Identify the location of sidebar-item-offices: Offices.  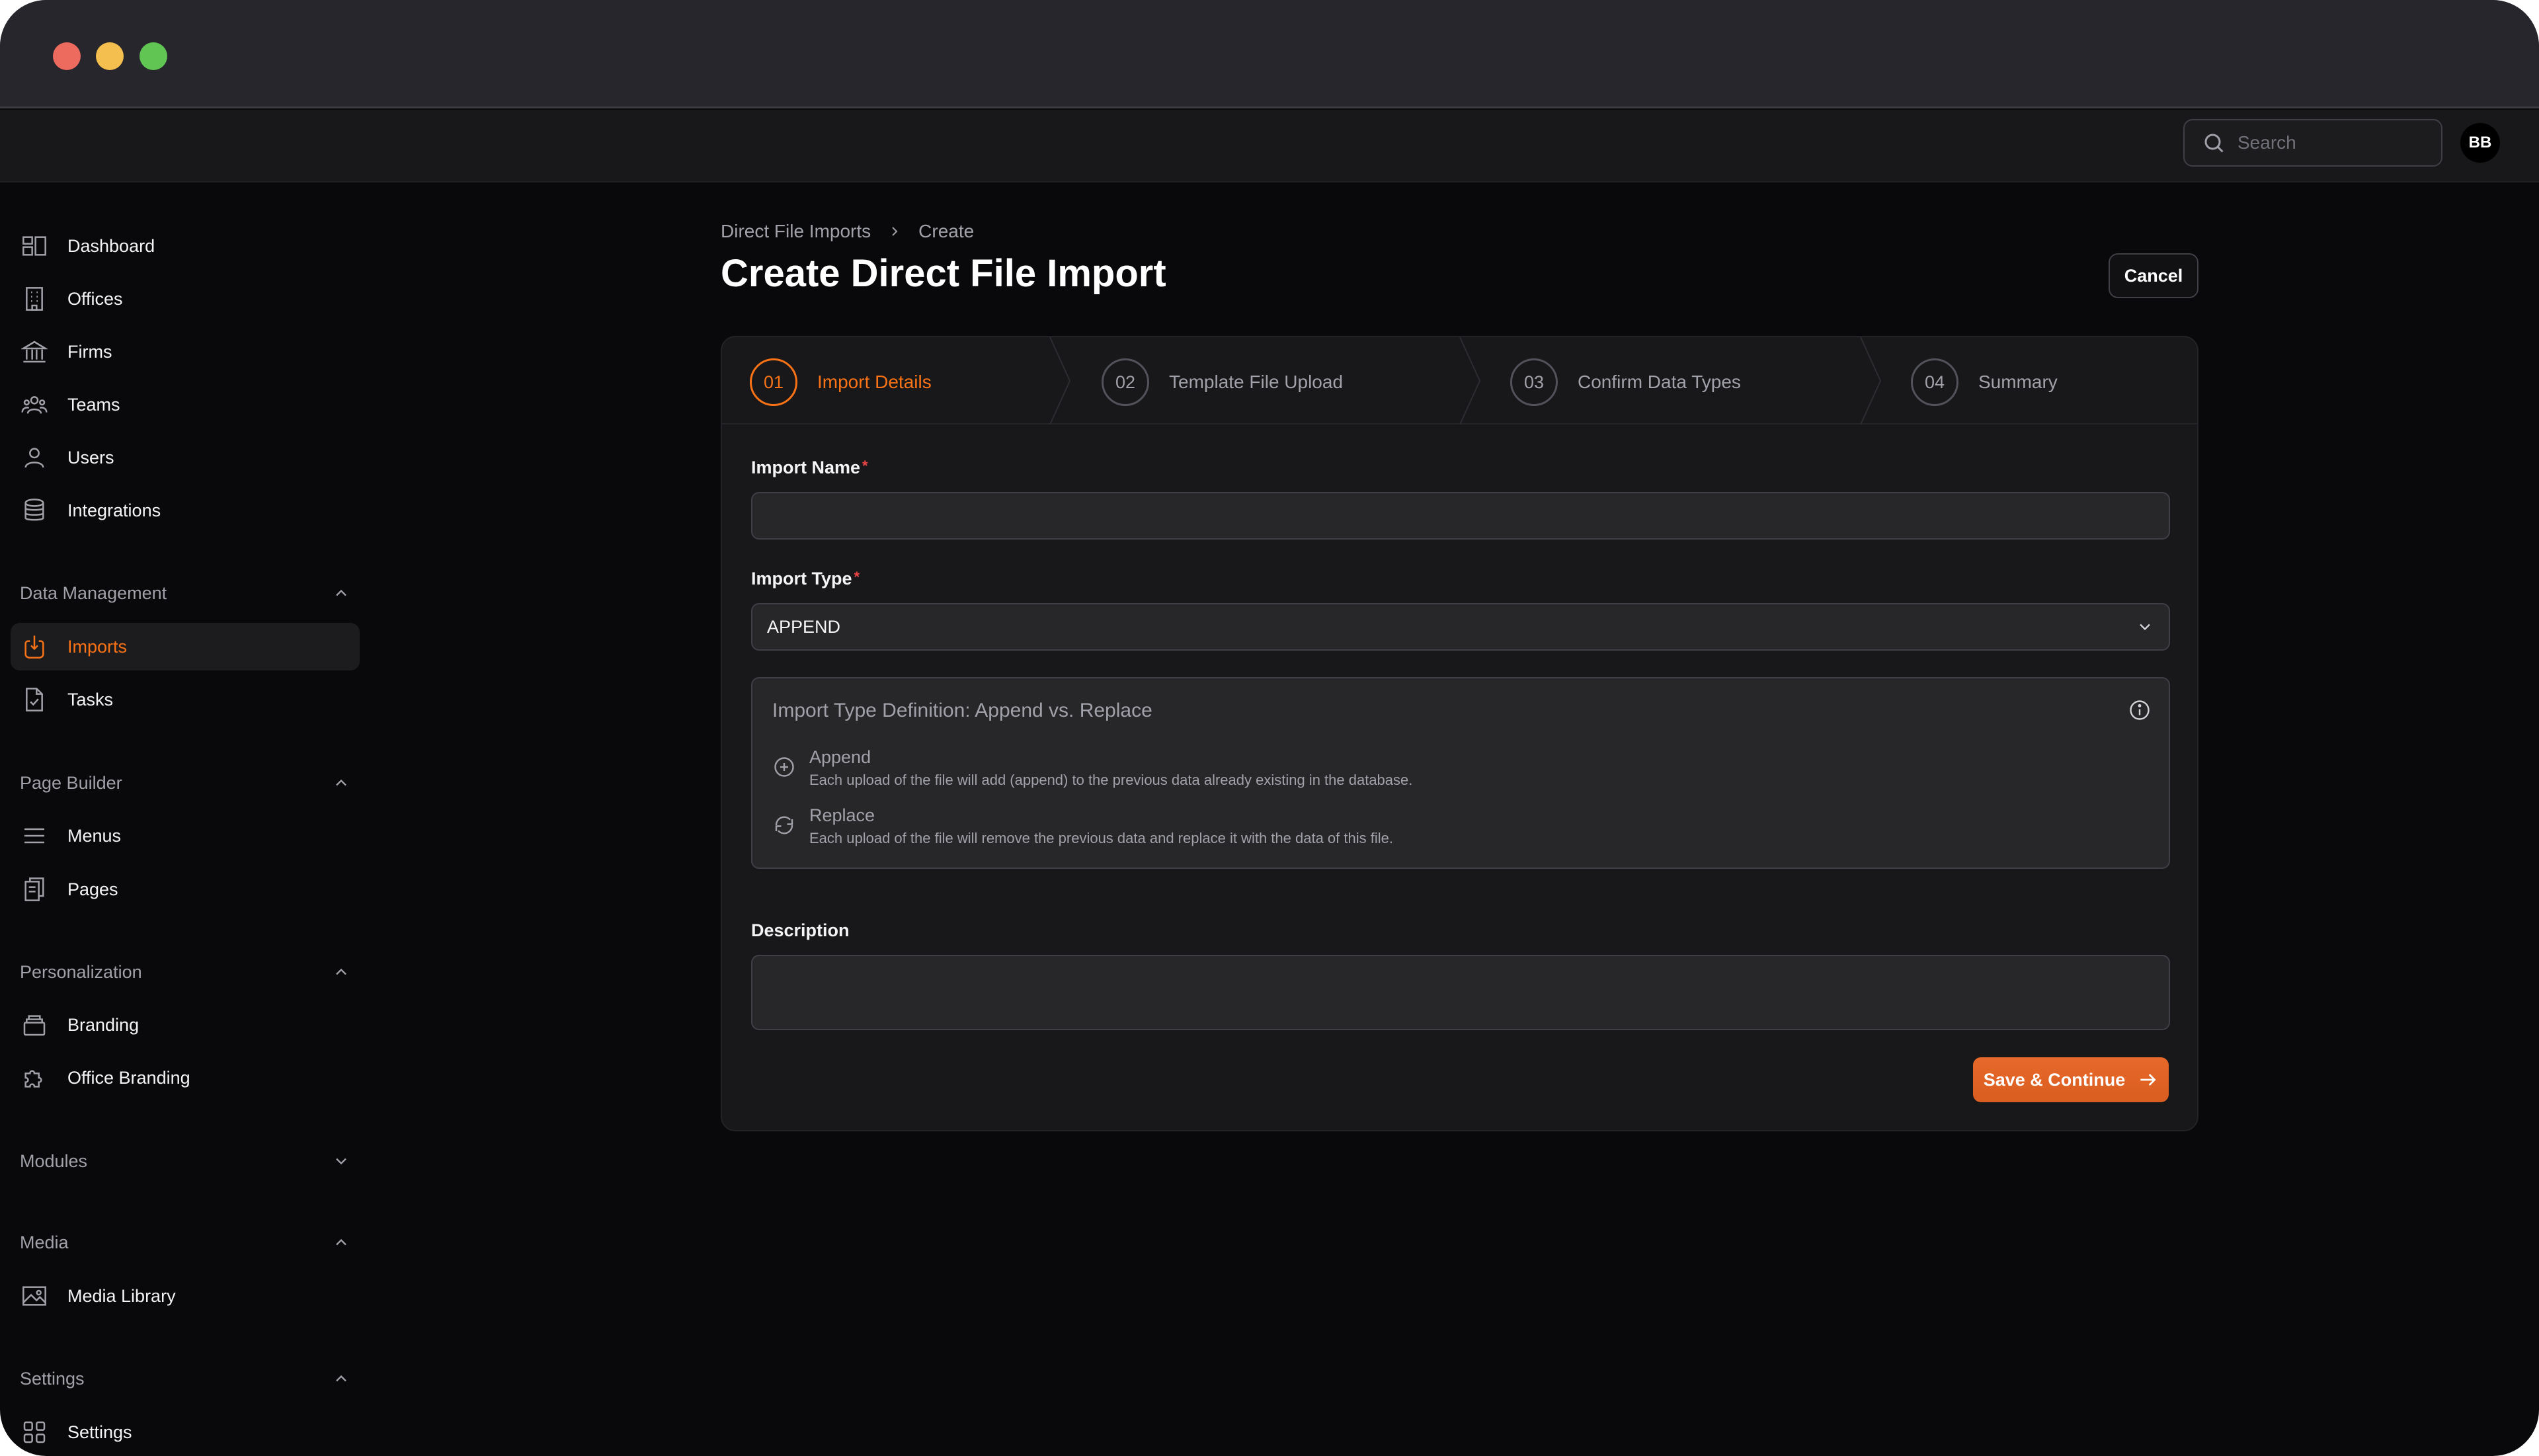
(185, 299).